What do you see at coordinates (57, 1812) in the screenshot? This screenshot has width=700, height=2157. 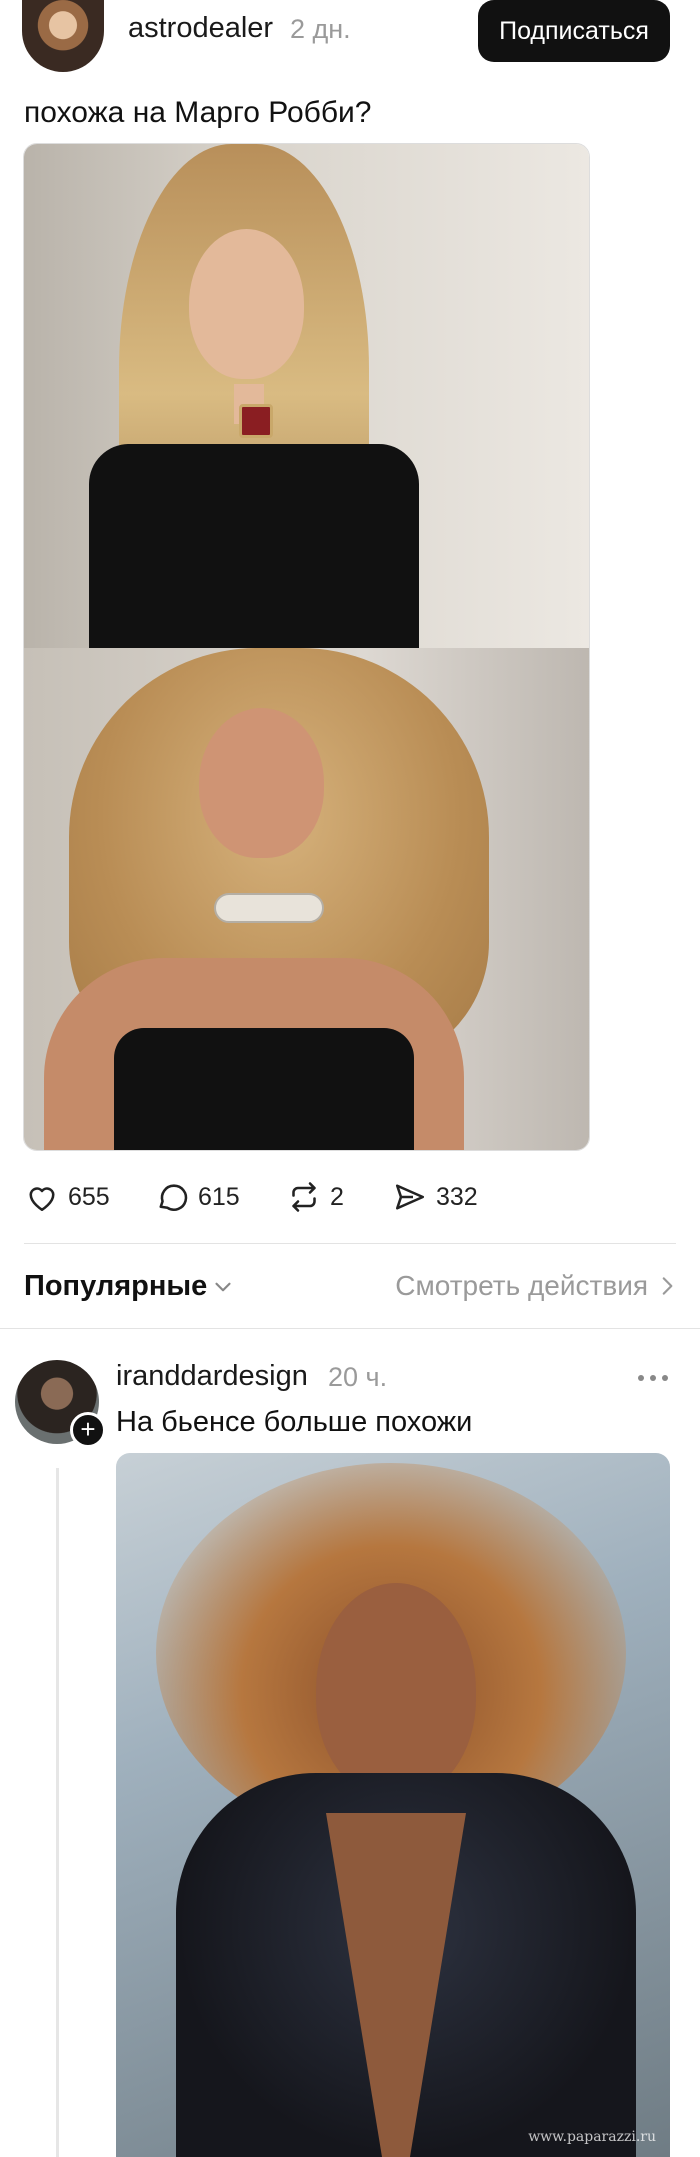 I see `thread-line` at bounding box center [57, 1812].